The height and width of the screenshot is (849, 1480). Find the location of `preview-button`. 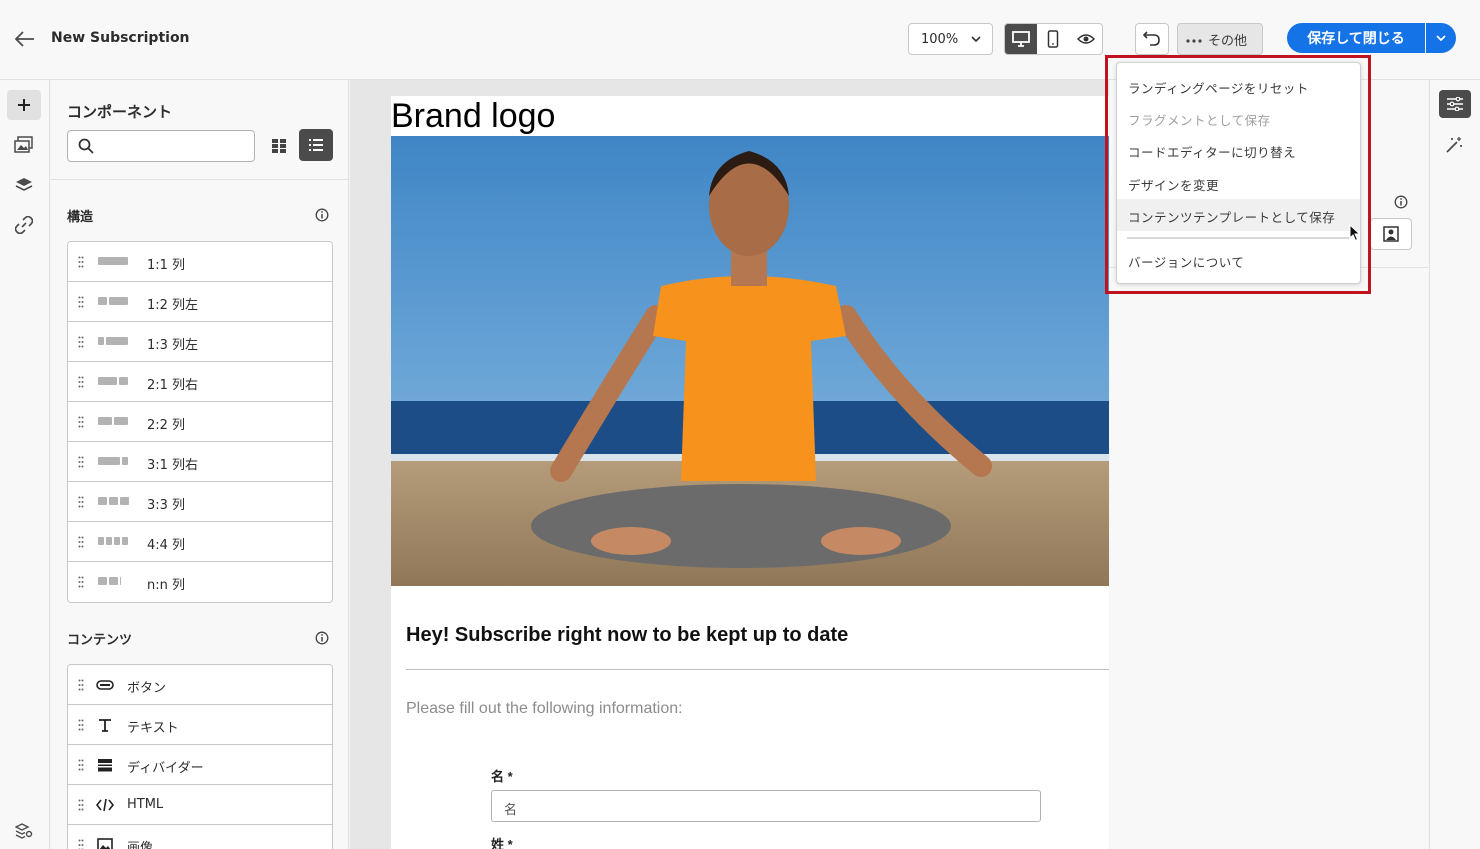

preview-button is located at coordinates (1086, 39).